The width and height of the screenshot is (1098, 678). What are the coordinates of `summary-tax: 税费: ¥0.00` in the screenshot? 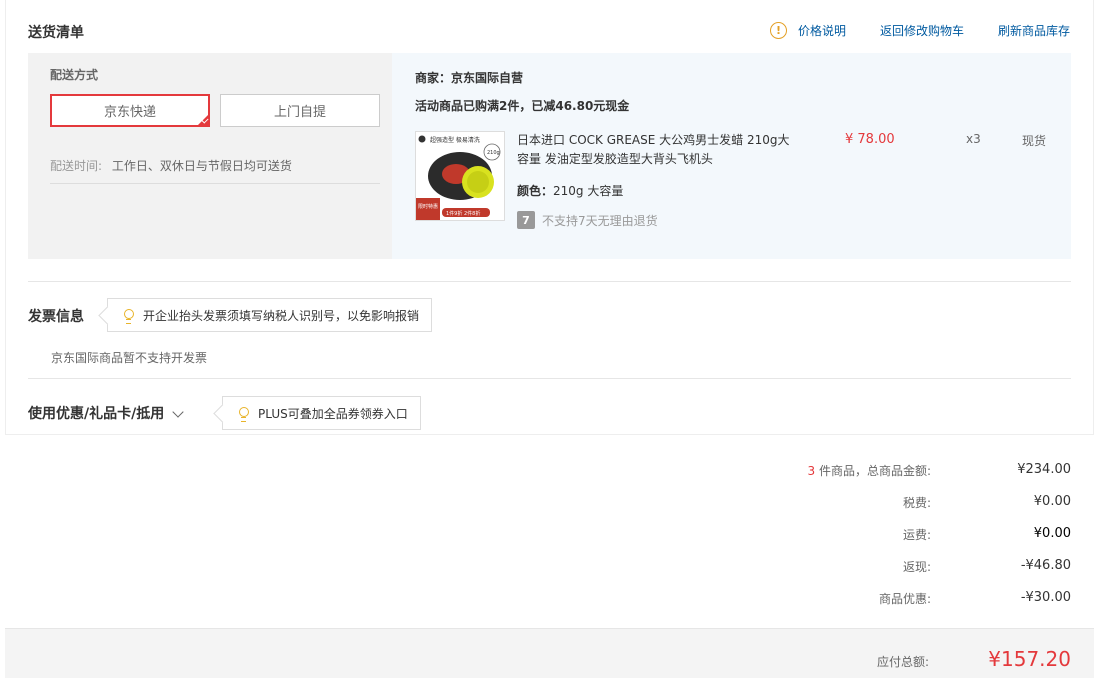 It's located at (851, 502).